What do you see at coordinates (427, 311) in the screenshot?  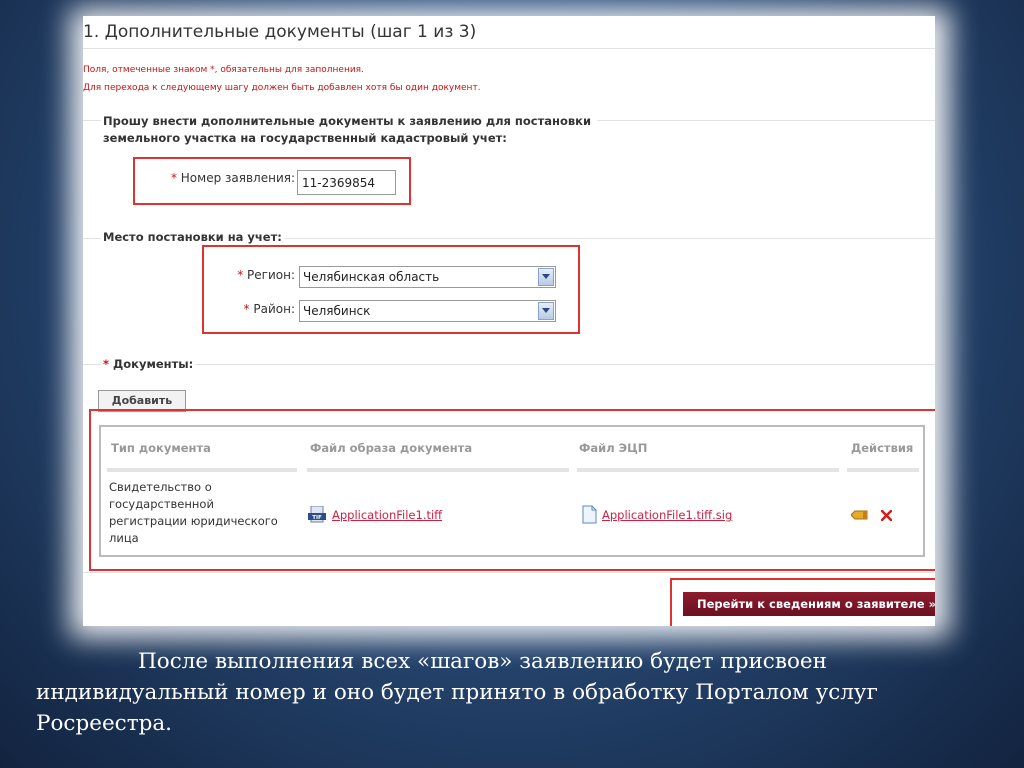 I see `district-select: Челябинск` at bounding box center [427, 311].